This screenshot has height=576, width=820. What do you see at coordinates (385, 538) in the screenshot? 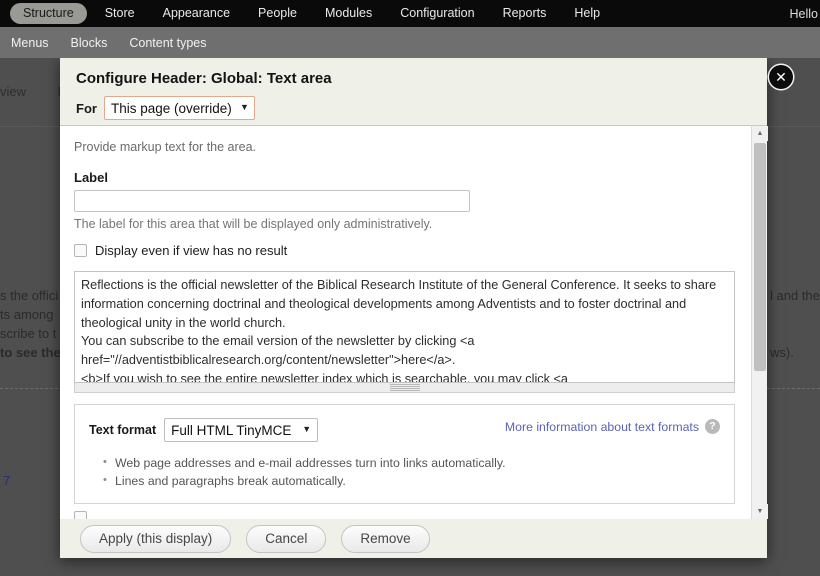
I see `remove-button: Remove` at bounding box center [385, 538].